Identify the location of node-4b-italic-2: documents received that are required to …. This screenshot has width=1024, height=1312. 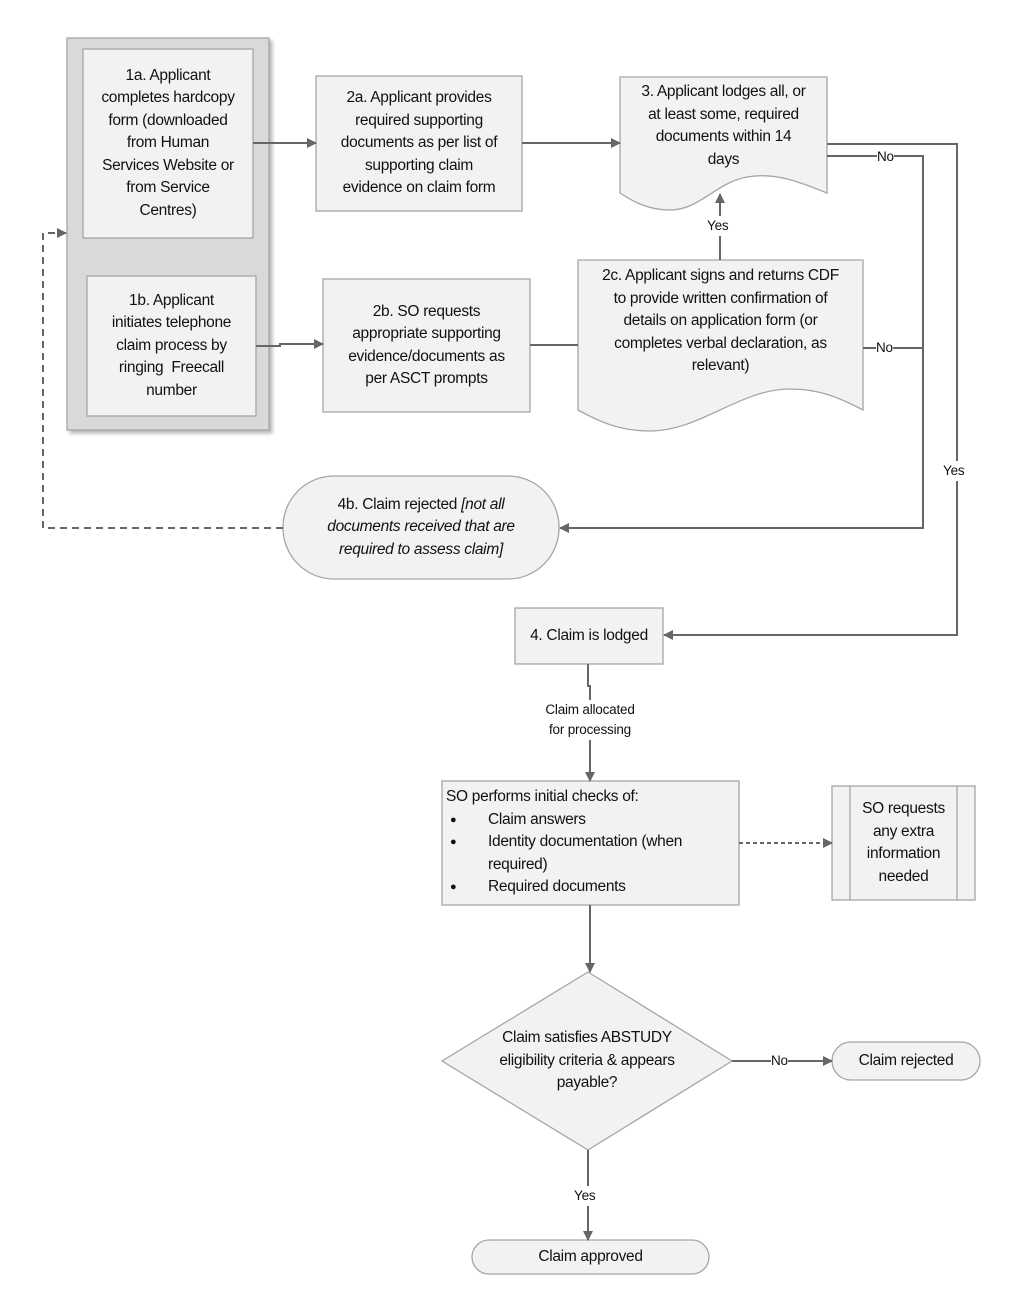
(421, 538).